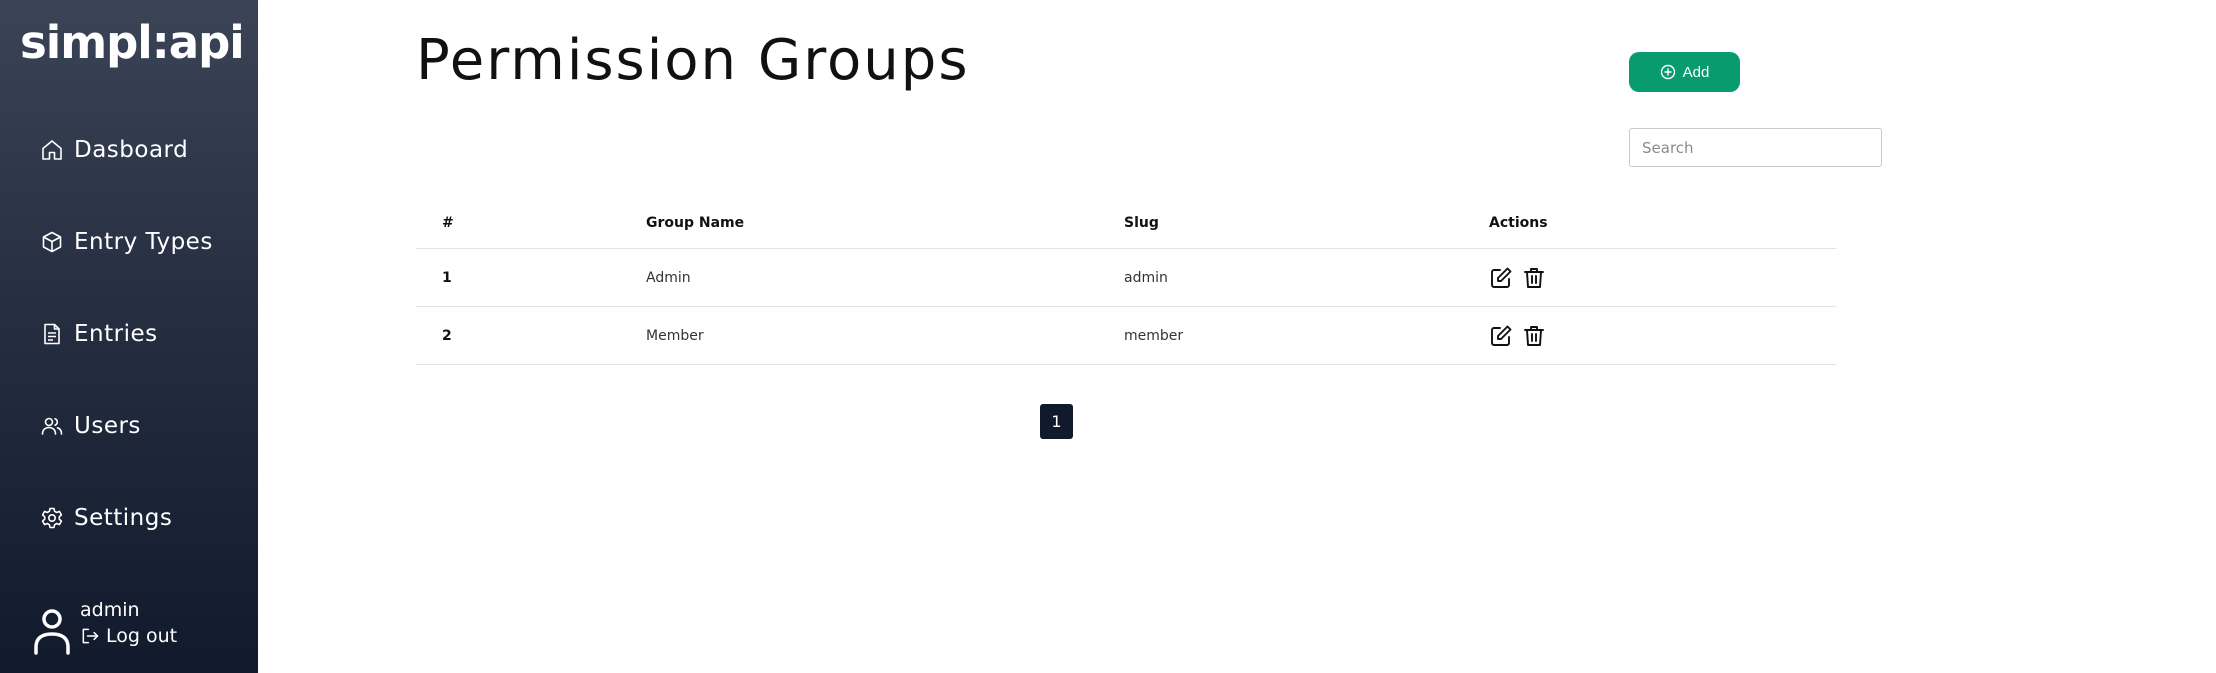  What do you see at coordinates (90, 636) in the screenshot?
I see `logout-icon` at bounding box center [90, 636].